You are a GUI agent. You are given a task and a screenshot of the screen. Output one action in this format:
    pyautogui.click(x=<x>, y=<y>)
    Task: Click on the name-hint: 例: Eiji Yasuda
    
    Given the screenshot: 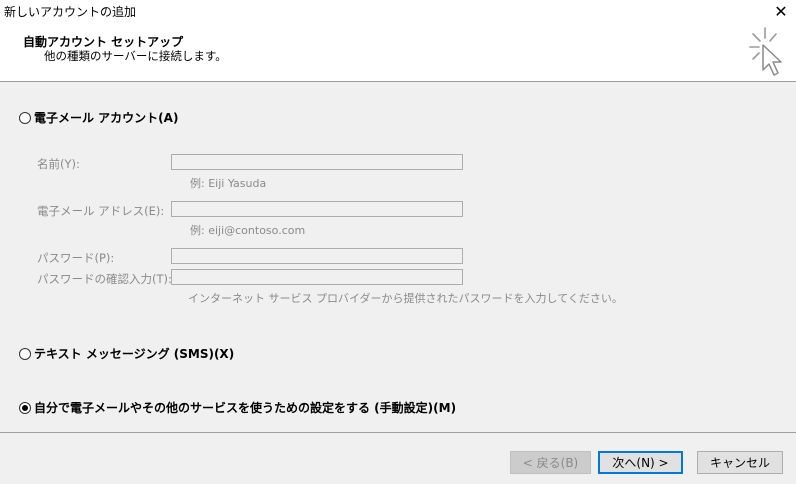 What is the action you would take?
    pyautogui.click(x=228, y=183)
    